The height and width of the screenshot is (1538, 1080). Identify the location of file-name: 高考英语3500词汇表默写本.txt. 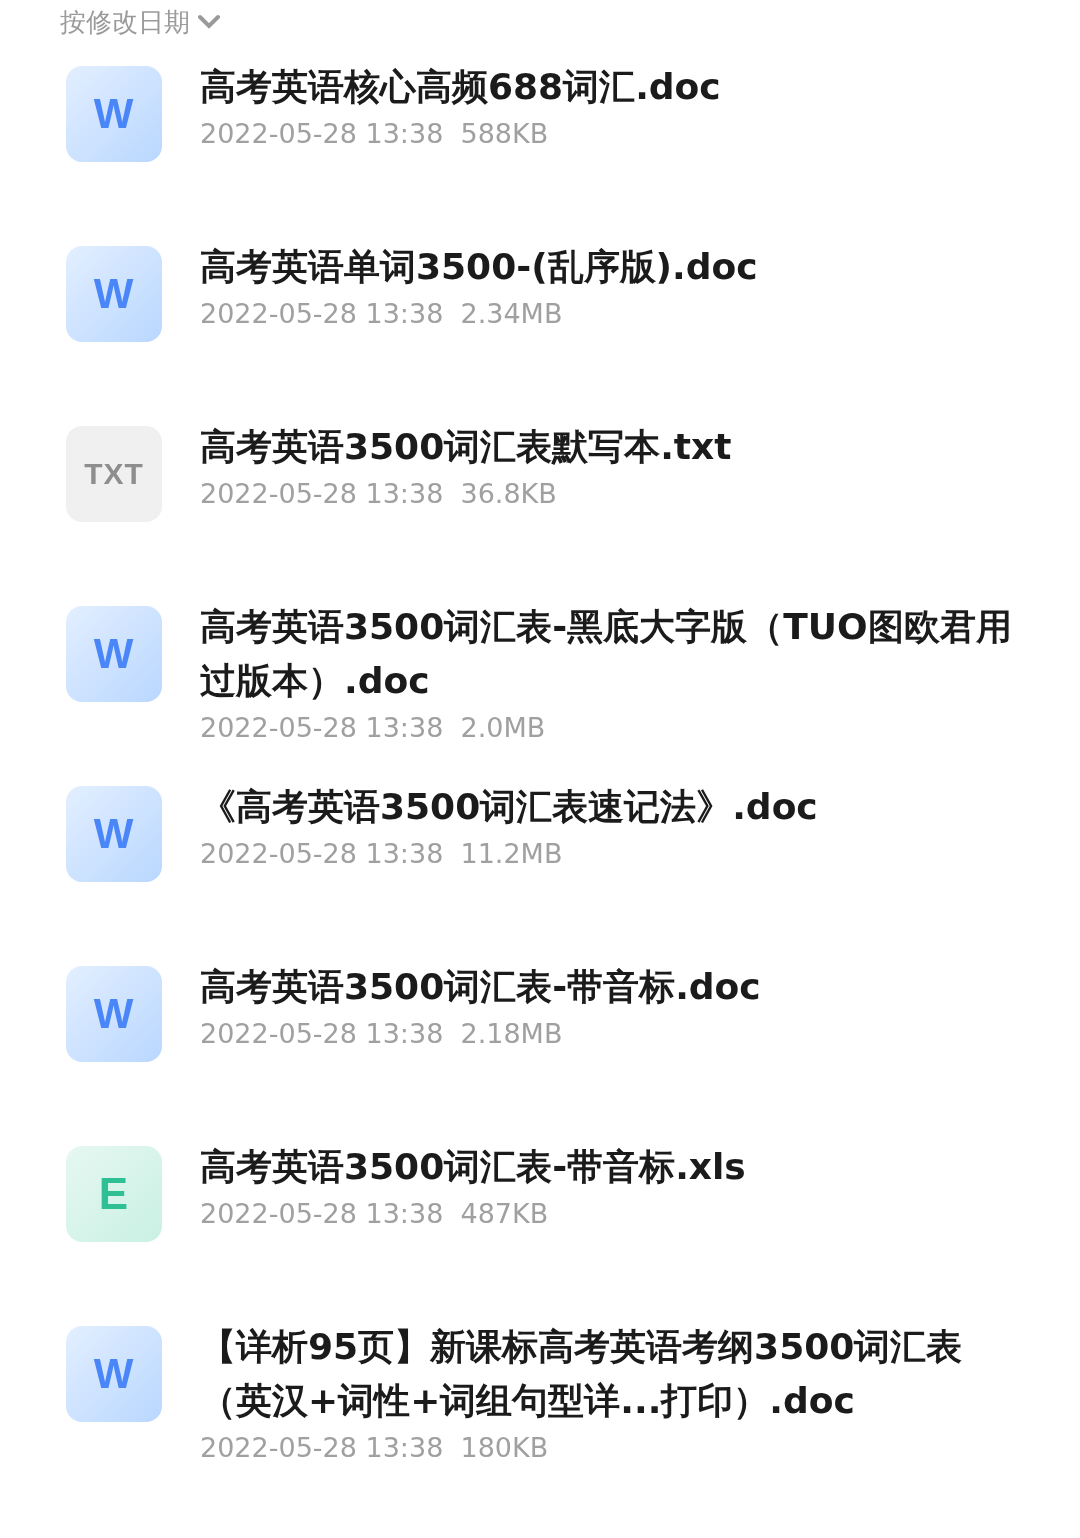
(610, 447).